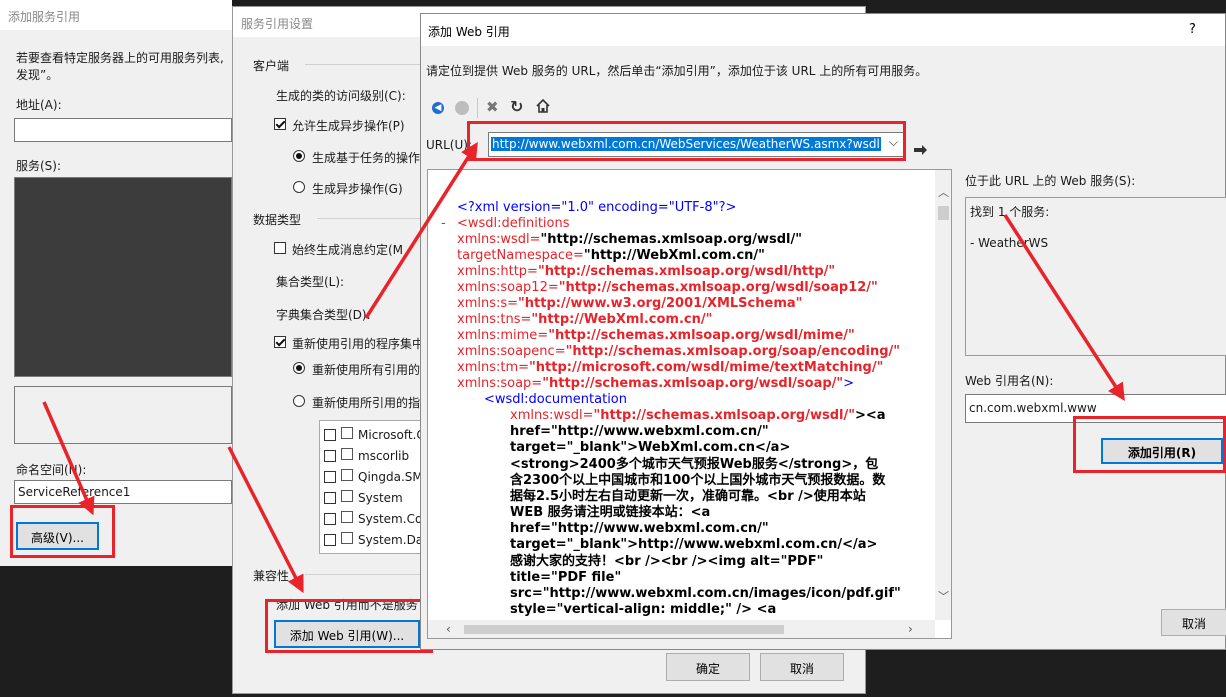 Image resolution: width=1226 pixels, height=697 pixels. What do you see at coordinates (265, 520) in the screenshot?
I see `arrow-to-add-web-ref` at bounding box center [265, 520].